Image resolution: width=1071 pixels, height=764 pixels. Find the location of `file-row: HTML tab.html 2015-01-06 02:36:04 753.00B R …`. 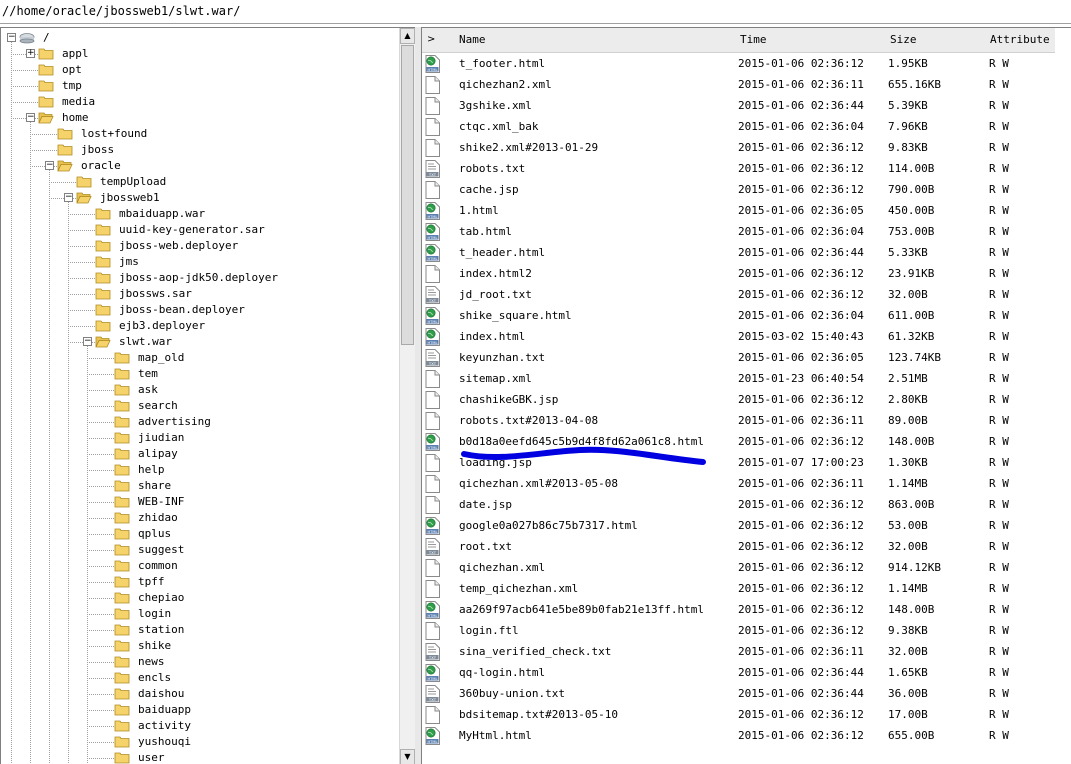

file-row: HTML tab.html 2015-01-06 02:36:04 753.00B R … is located at coordinates (746, 231).